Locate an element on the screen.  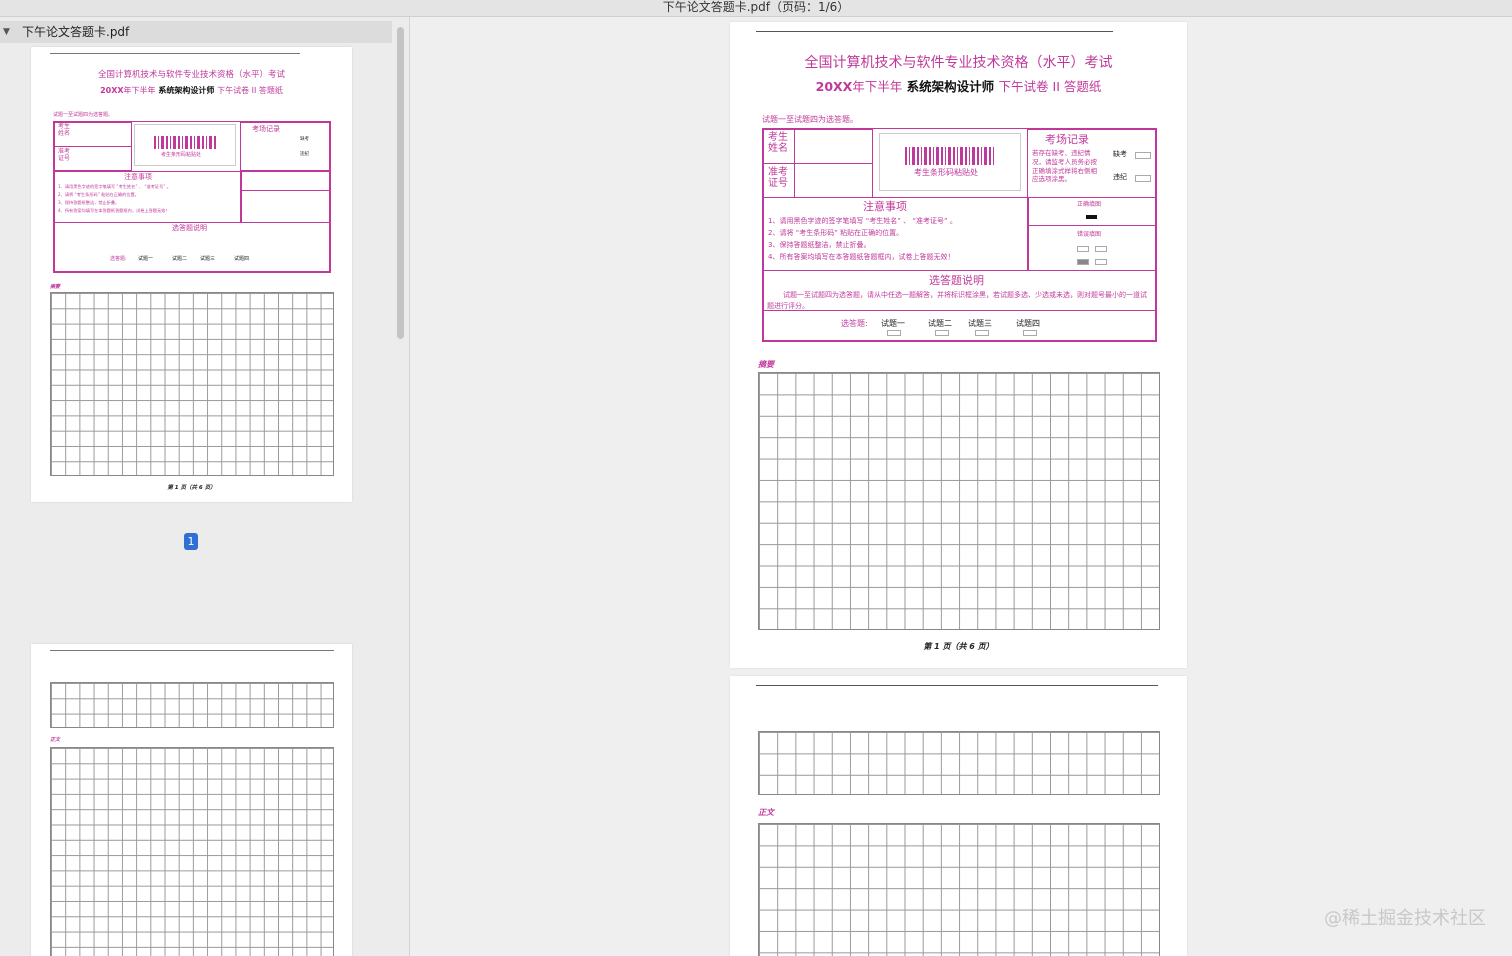
notice-title: 注意事项 is located at coordinates (885, 206).